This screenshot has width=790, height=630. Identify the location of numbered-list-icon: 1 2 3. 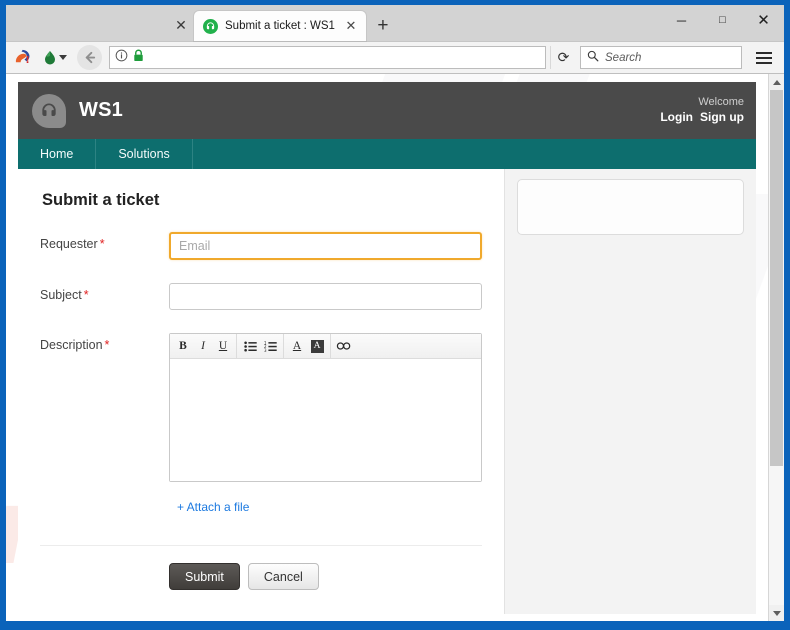
(270, 346).